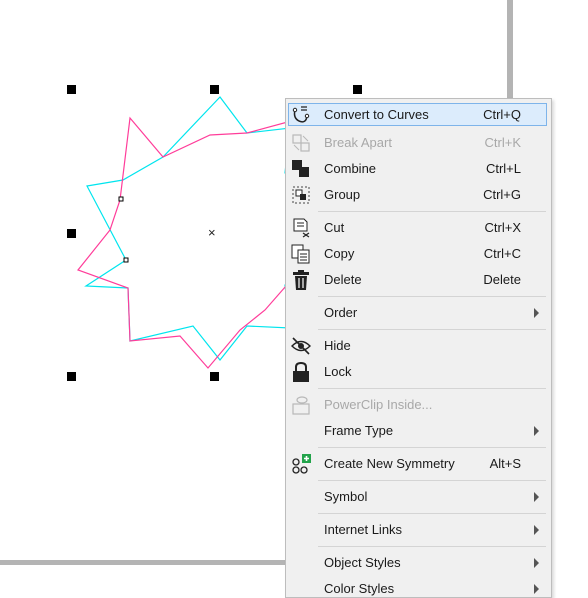 This screenshot has width=588, height=598. What do you see at coordinates (346, 496) in the screenshot?
I see `menu-item-label: Symbol` at bounding box center [346, 496].